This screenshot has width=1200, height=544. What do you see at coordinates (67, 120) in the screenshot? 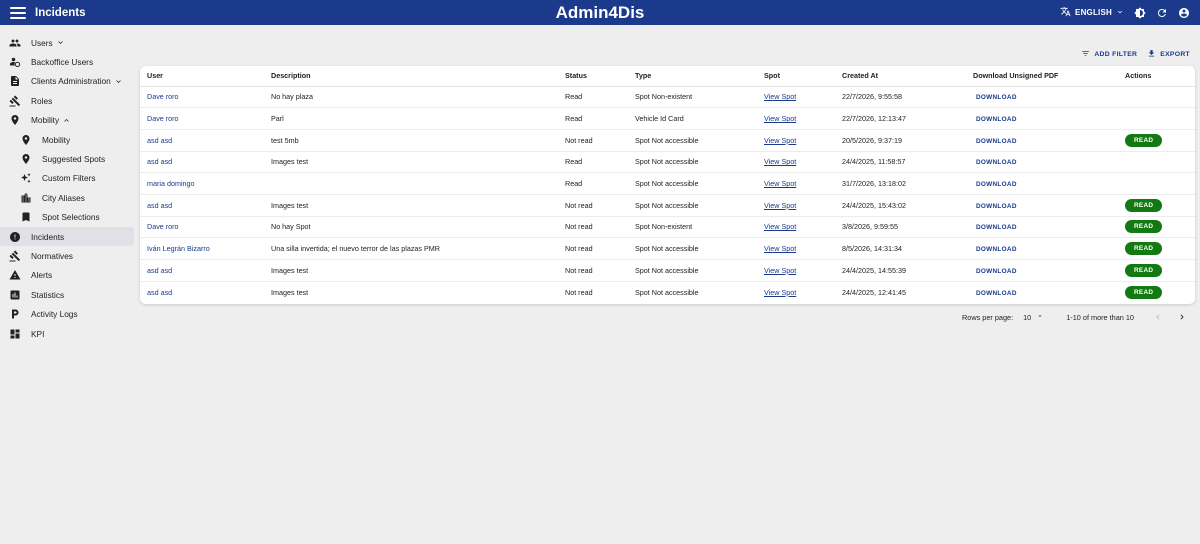
I see `sidebar-item-mobility-group: Mobility` at bounding box center [67, 120].